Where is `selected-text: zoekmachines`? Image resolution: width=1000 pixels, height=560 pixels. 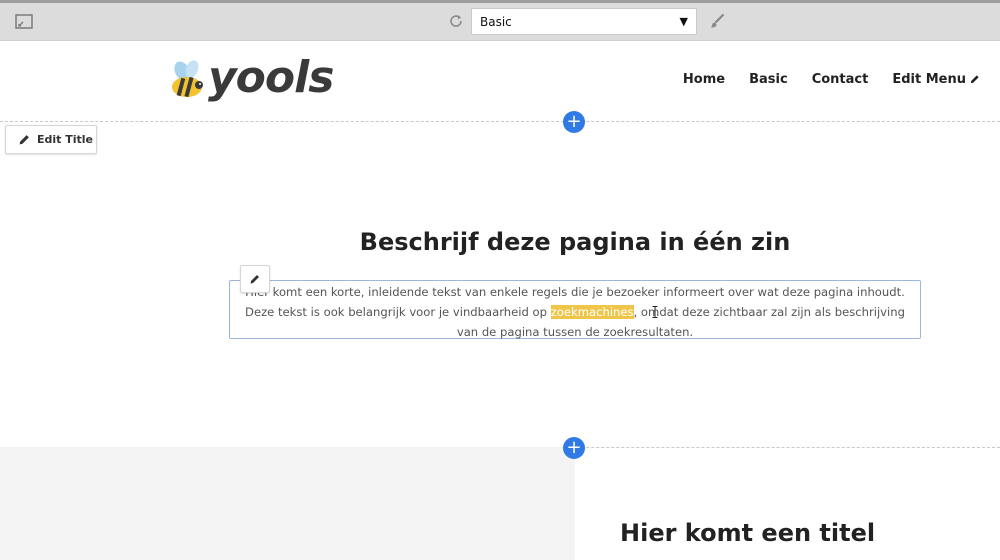 selected-text: zoekmachines is located at coordinates (592, 312).